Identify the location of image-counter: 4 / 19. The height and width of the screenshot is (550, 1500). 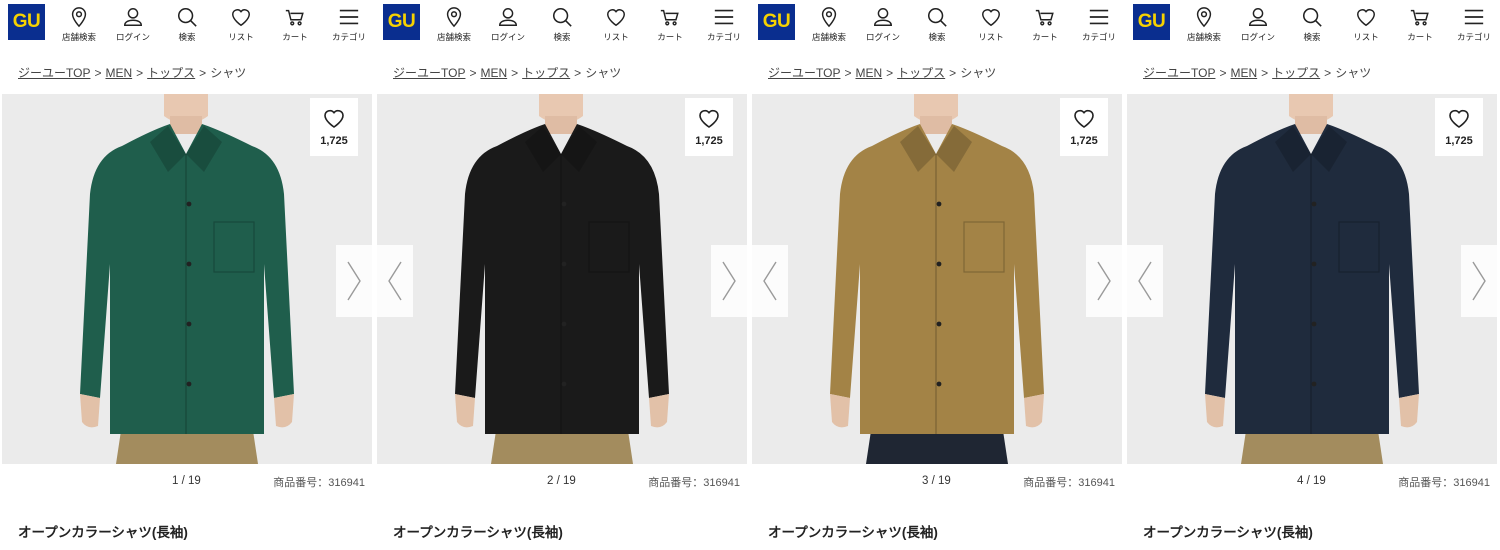
(1311, 481).